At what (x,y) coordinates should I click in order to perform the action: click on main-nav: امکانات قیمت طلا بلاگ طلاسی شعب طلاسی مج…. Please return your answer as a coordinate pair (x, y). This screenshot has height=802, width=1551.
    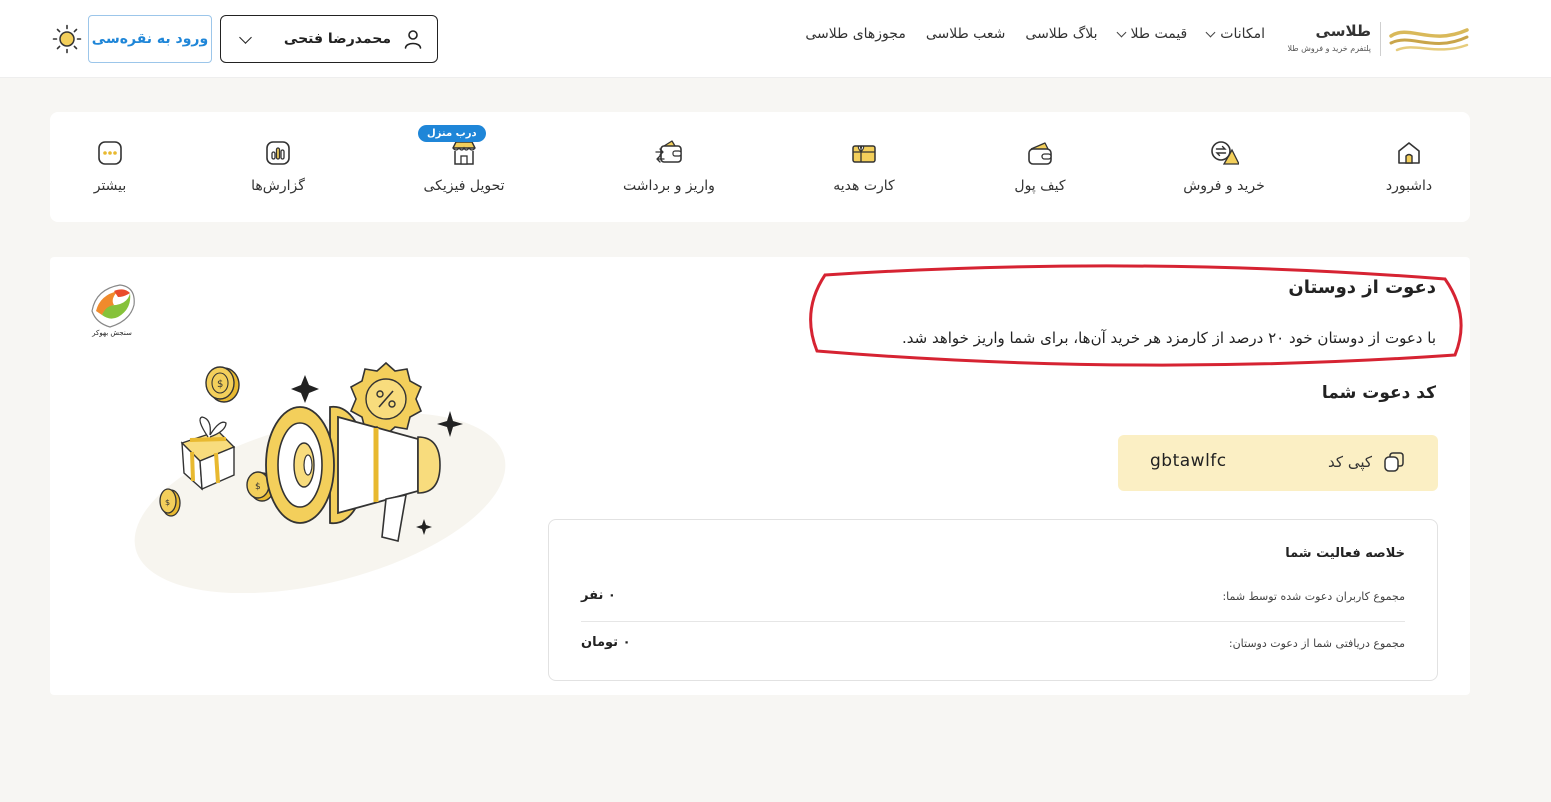
    Looking at the image, I should click on (1035, 34).